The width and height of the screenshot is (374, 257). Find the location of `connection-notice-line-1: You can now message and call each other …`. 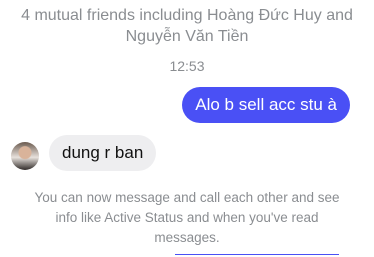

connection-notice-line-1: You can now message and call each other … is located at coordinates (187, 197).